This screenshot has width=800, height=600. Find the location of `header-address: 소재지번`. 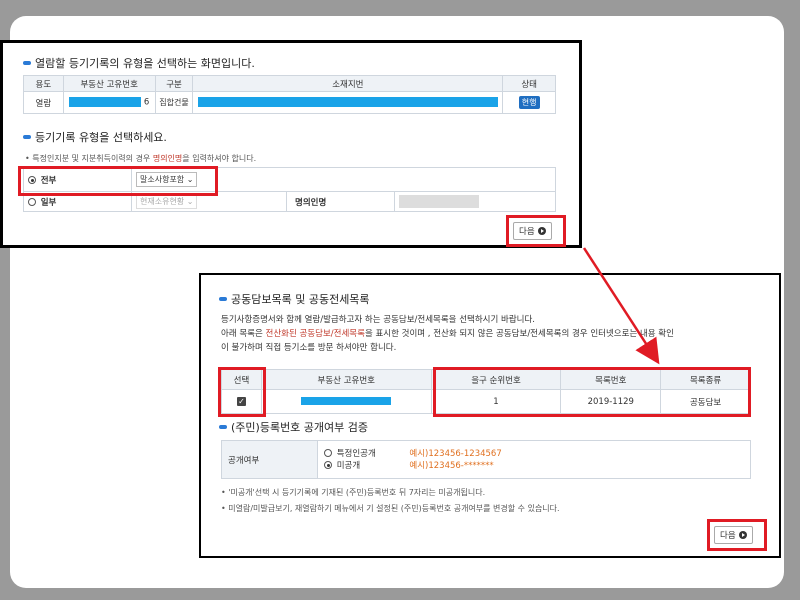

header-address: 소재지번 is located at coordinates (348, 83).